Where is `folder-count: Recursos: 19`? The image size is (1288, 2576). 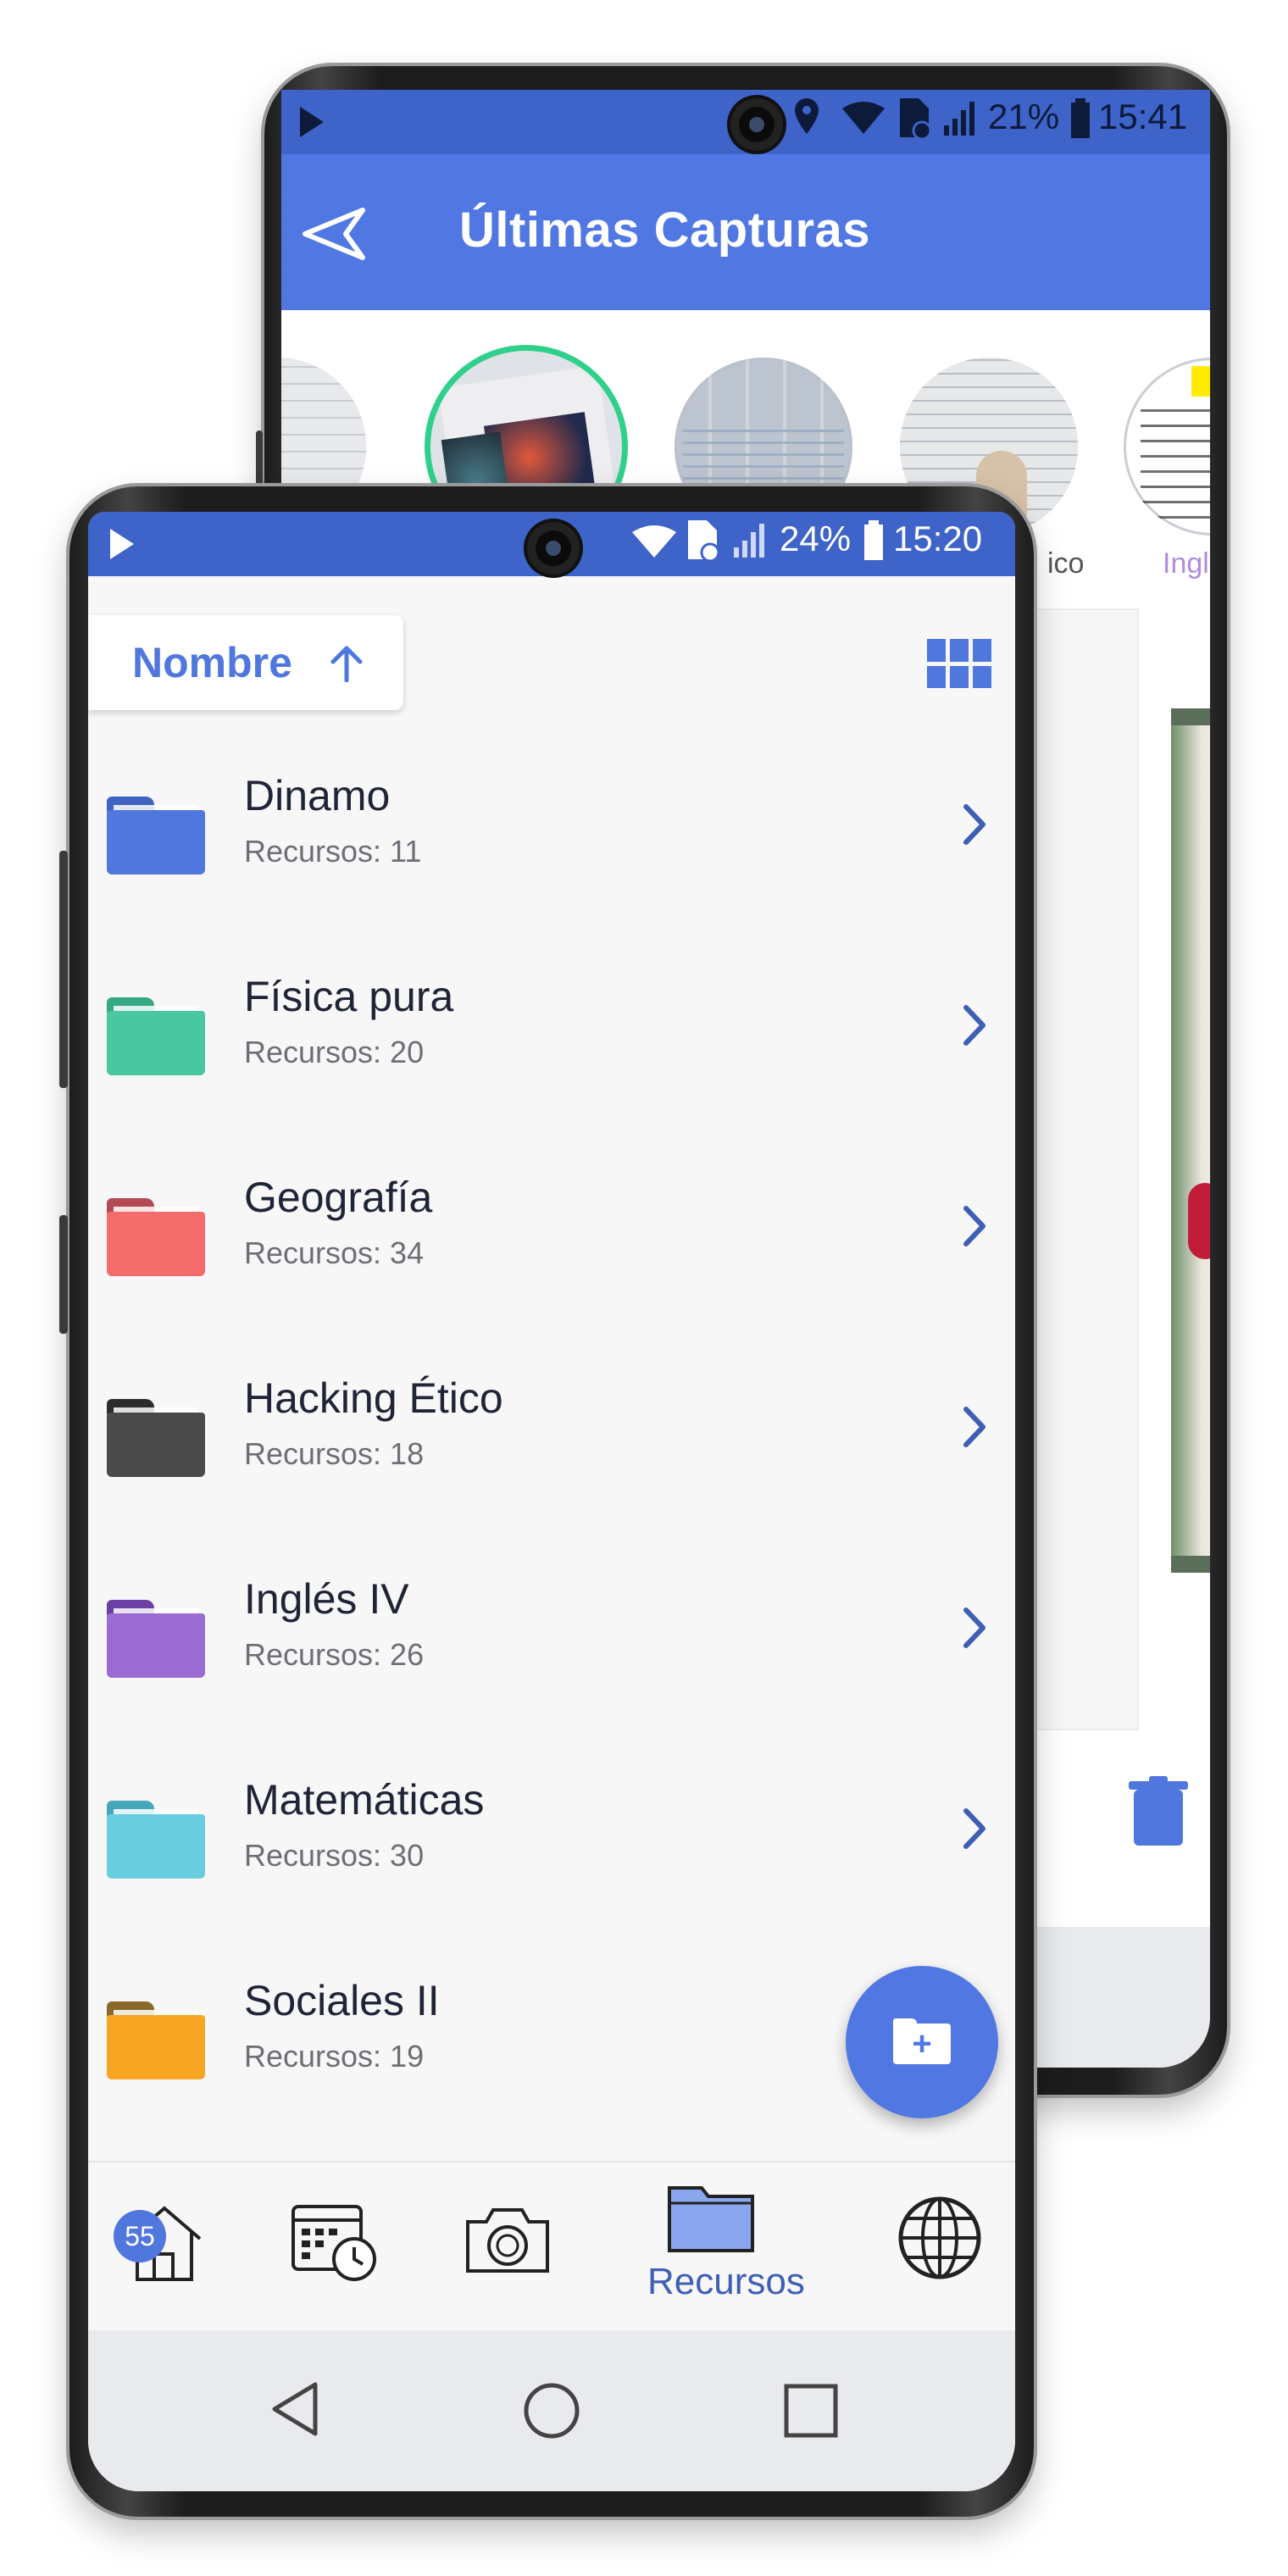 folder-count: Recursos: 19 is located at coordinates (334, 2056).